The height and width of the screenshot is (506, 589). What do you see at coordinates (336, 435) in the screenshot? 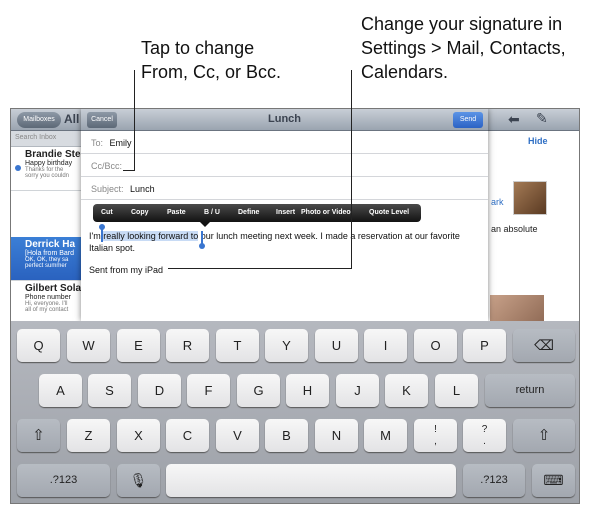
I see `key-n: N` at bounding box center [336, 435].